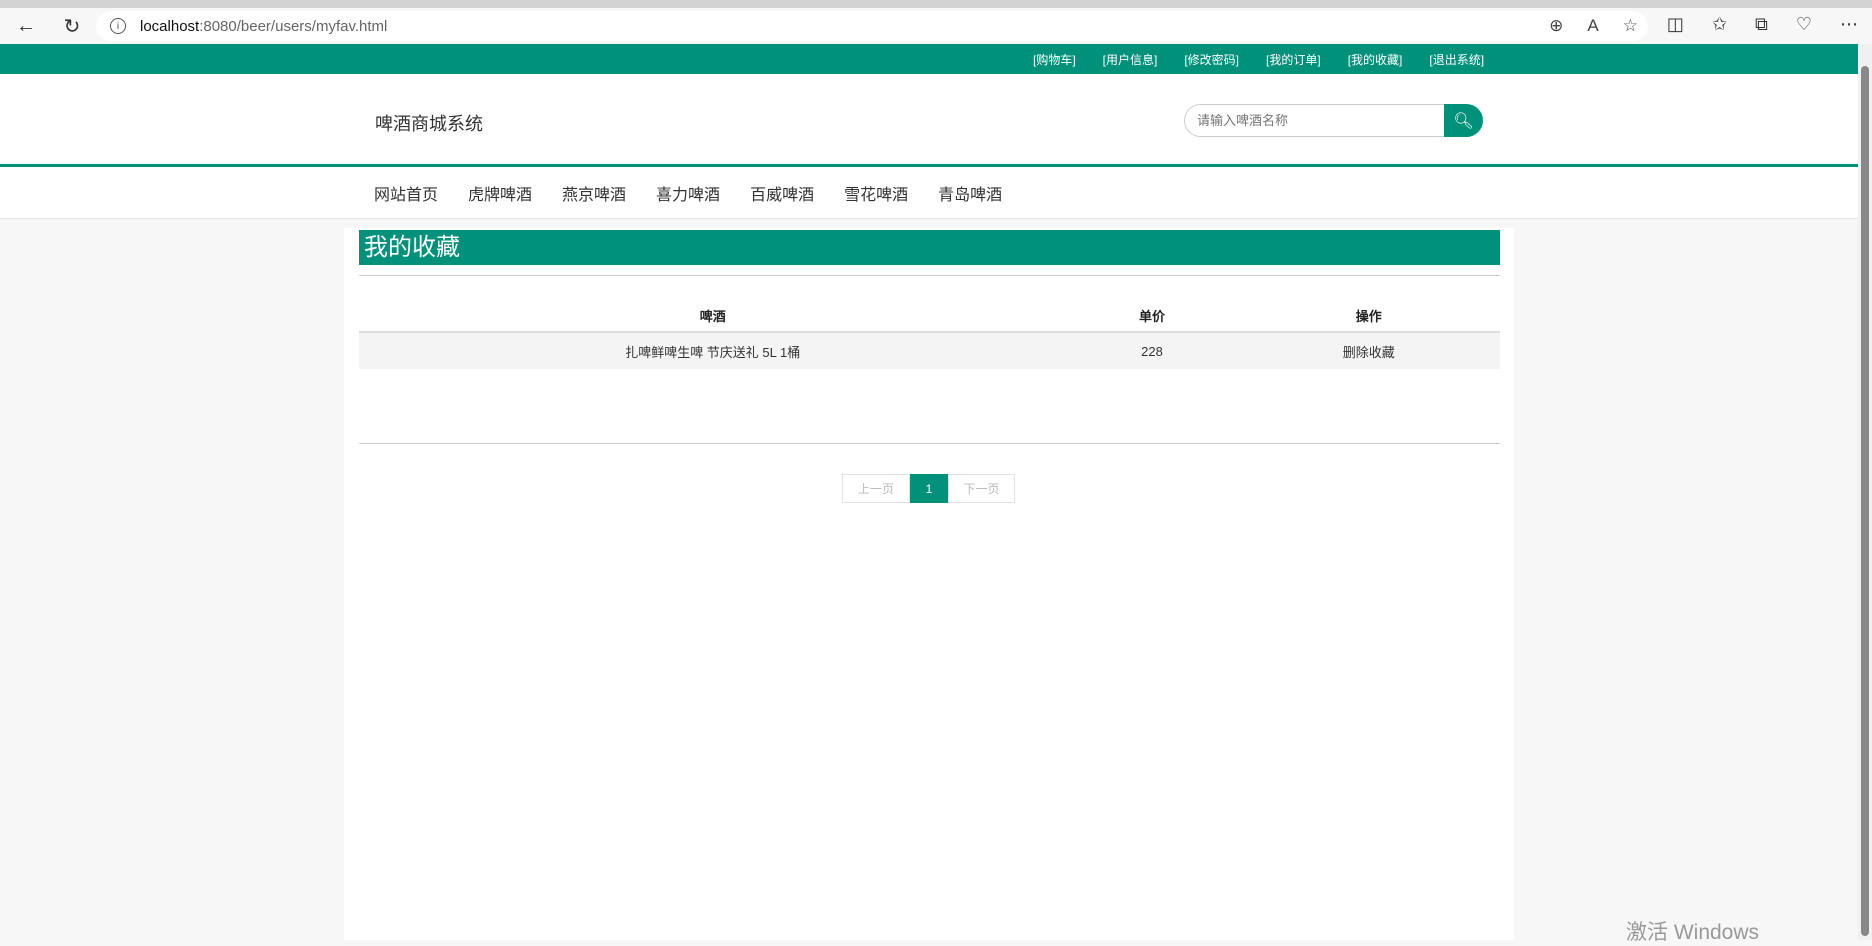 The image size is (1872, 946). Describe the element at coordinates (1375, 59) in the screenshot. I see `link-my-favorites: [我的收藏]` at that location.